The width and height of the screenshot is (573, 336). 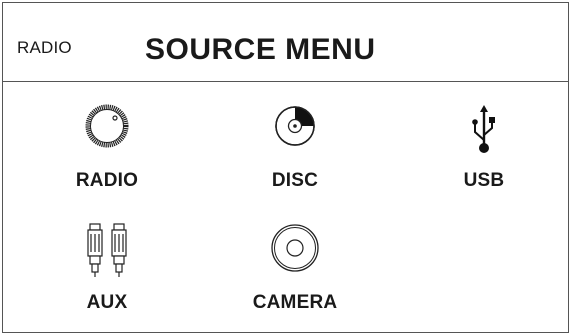 I want to click on source-radio-label: RADIO, so click(x=107, y=180).